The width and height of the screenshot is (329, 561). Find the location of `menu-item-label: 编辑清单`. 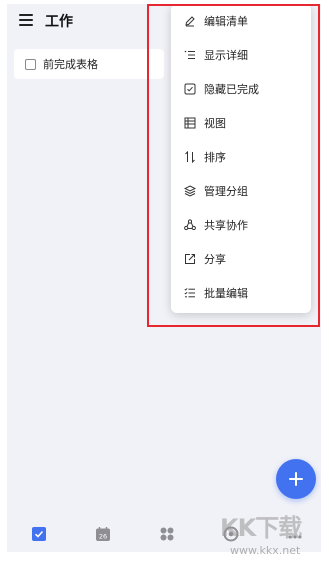

menu-item-label: 编辑清单 is located at coordinates (226, 21).